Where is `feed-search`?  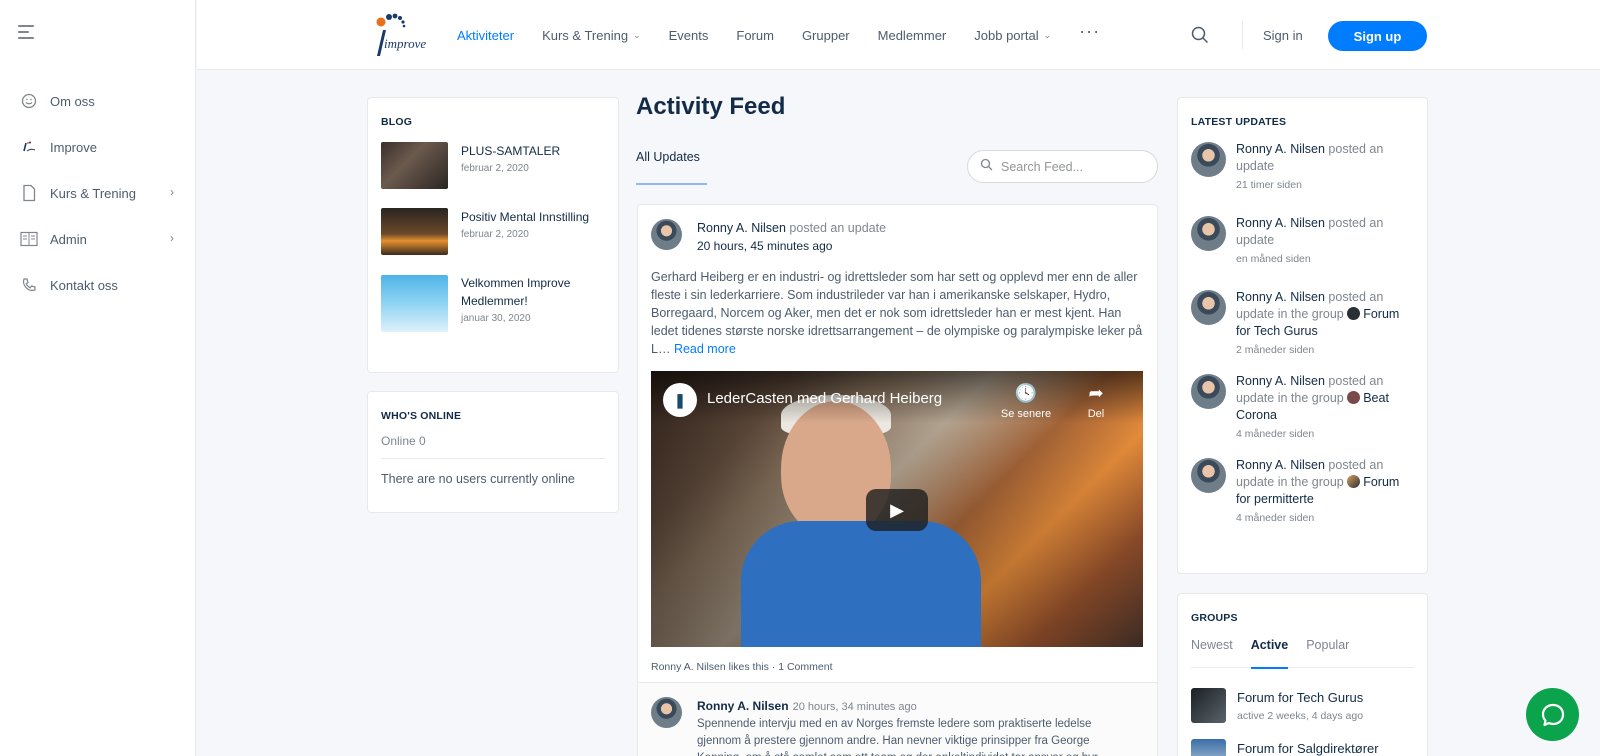
feed-search is located at coordinates (1062, 166).